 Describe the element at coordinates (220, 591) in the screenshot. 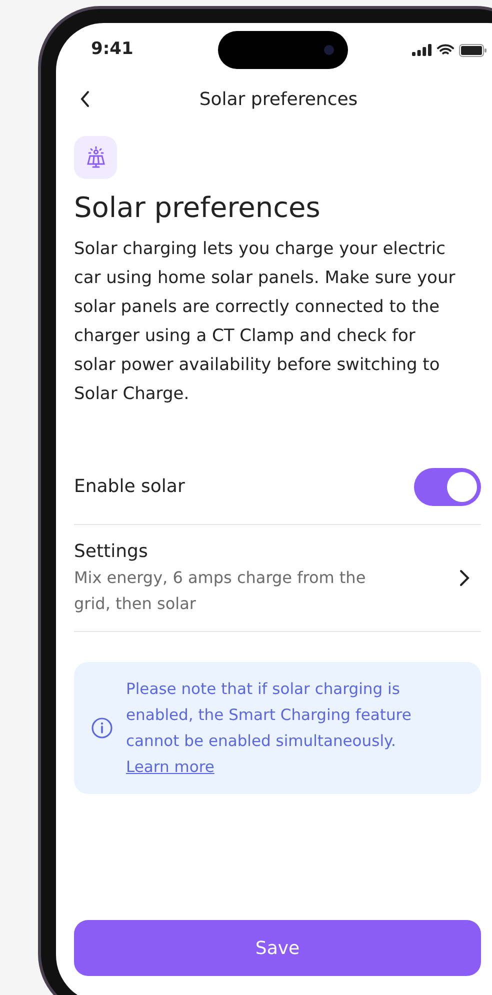

I see `setting-detail: Mix energy, 6 amps charge from the grid, then solar` at that location.